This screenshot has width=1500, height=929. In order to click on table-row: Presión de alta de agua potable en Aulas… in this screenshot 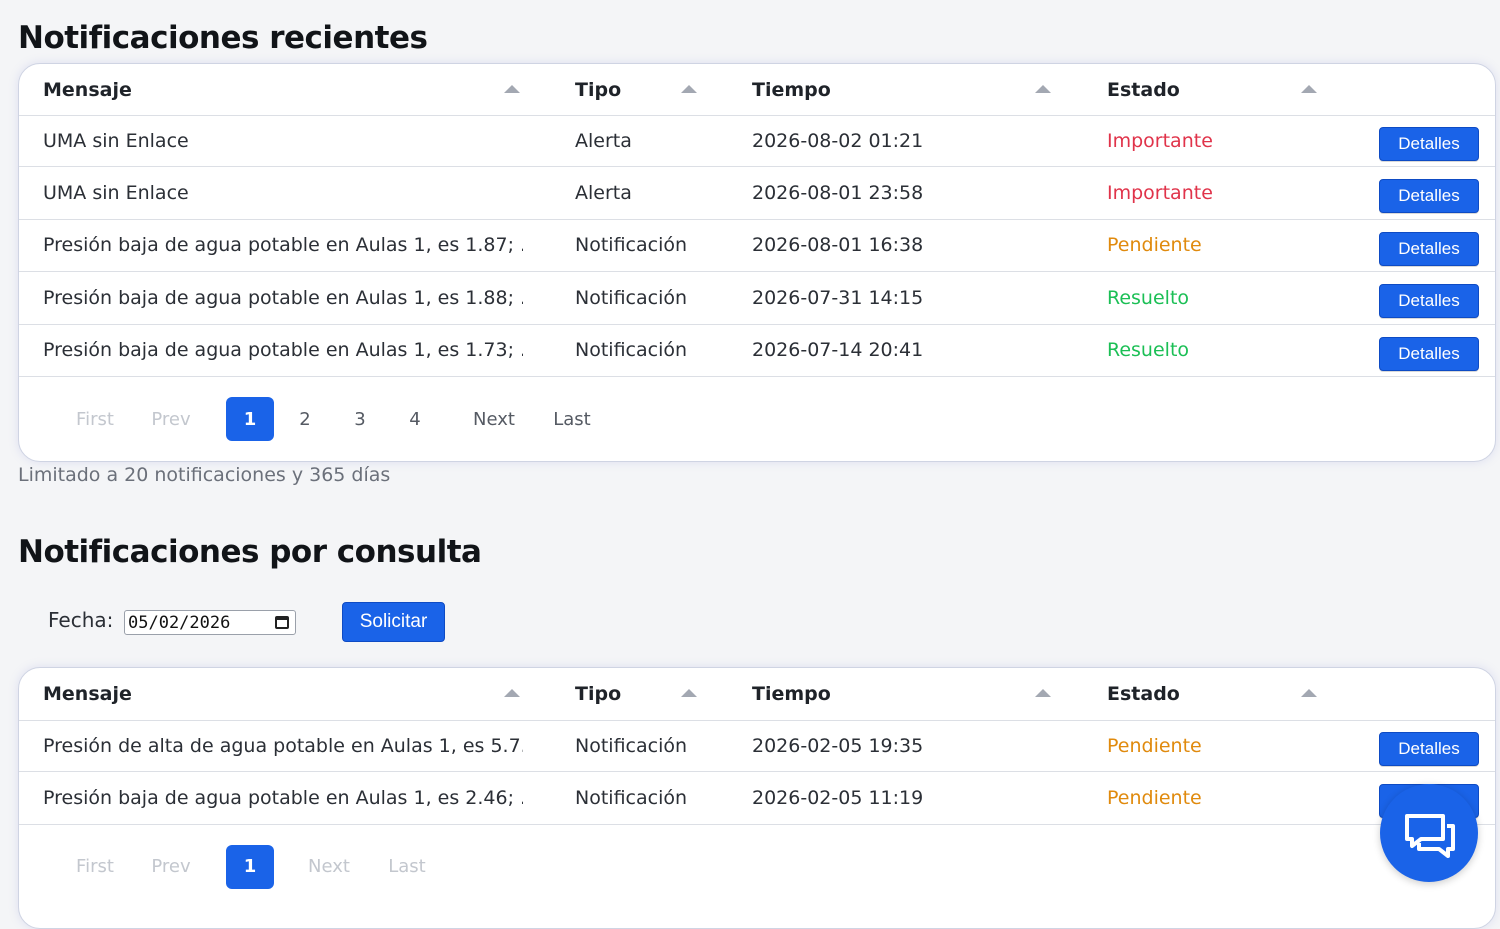, I will do `click(757, 746)`.